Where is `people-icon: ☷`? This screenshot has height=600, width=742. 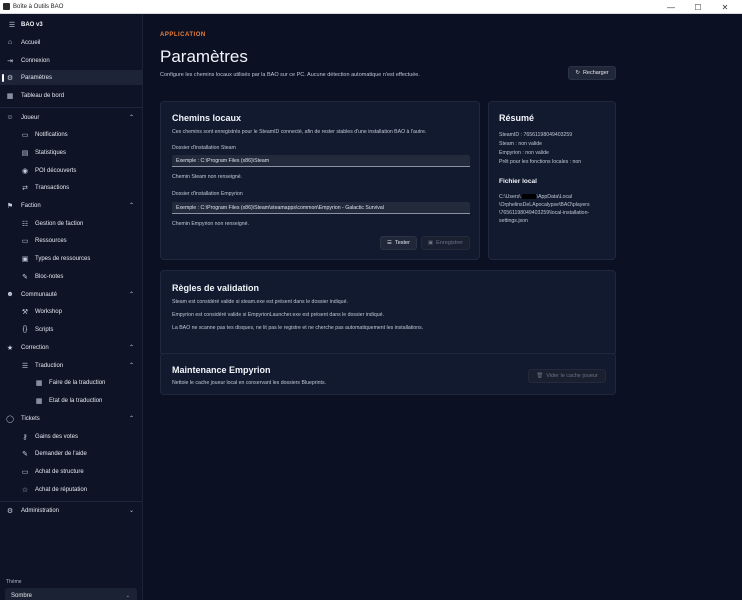
people-icon: ☷ is located at coordinates (25, 224).